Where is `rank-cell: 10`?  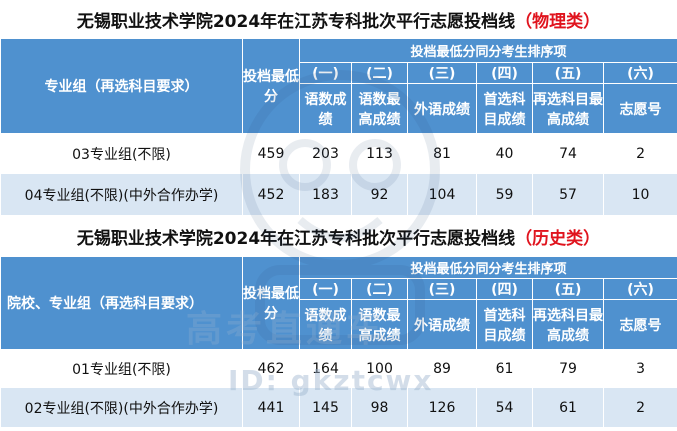
rank-cell: 10 is located at coordinates (639, 194).